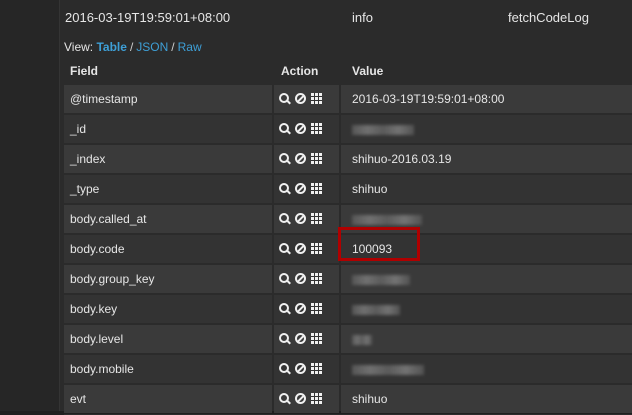  I want to click on table-row: body.called_at, so click(348, 220).